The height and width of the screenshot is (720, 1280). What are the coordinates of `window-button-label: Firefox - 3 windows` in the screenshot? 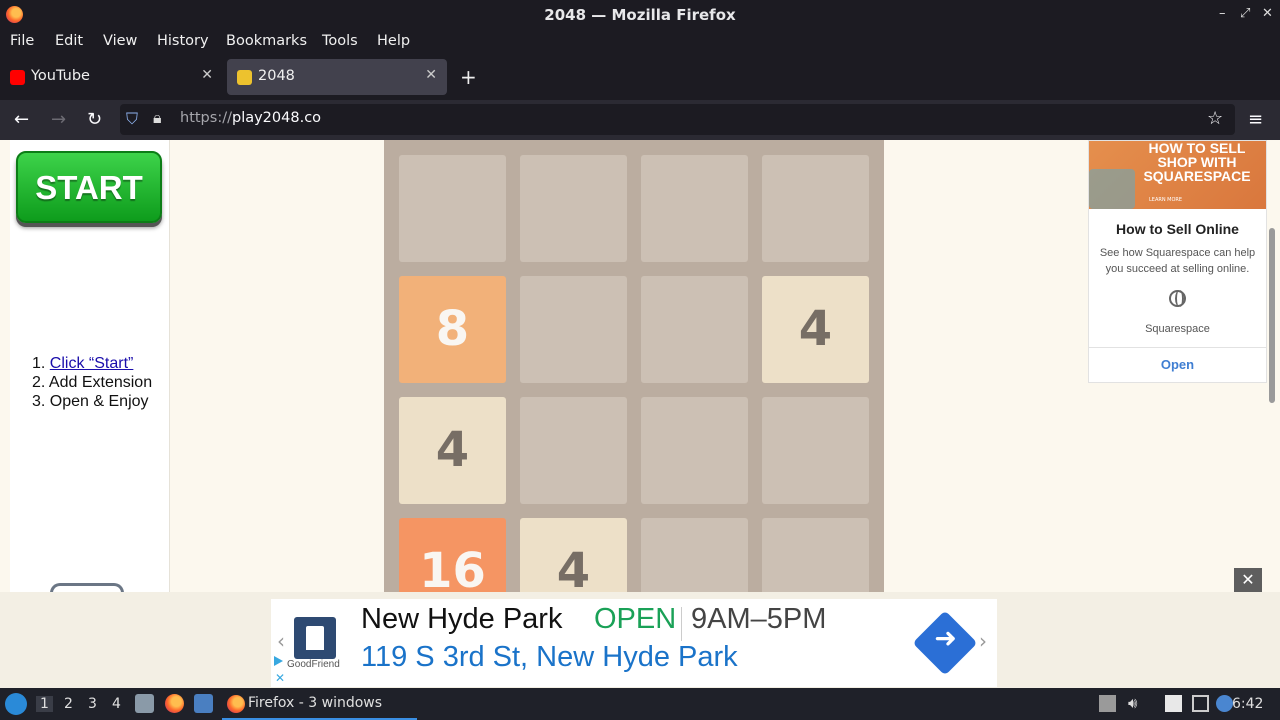 It's located at (315, 703).